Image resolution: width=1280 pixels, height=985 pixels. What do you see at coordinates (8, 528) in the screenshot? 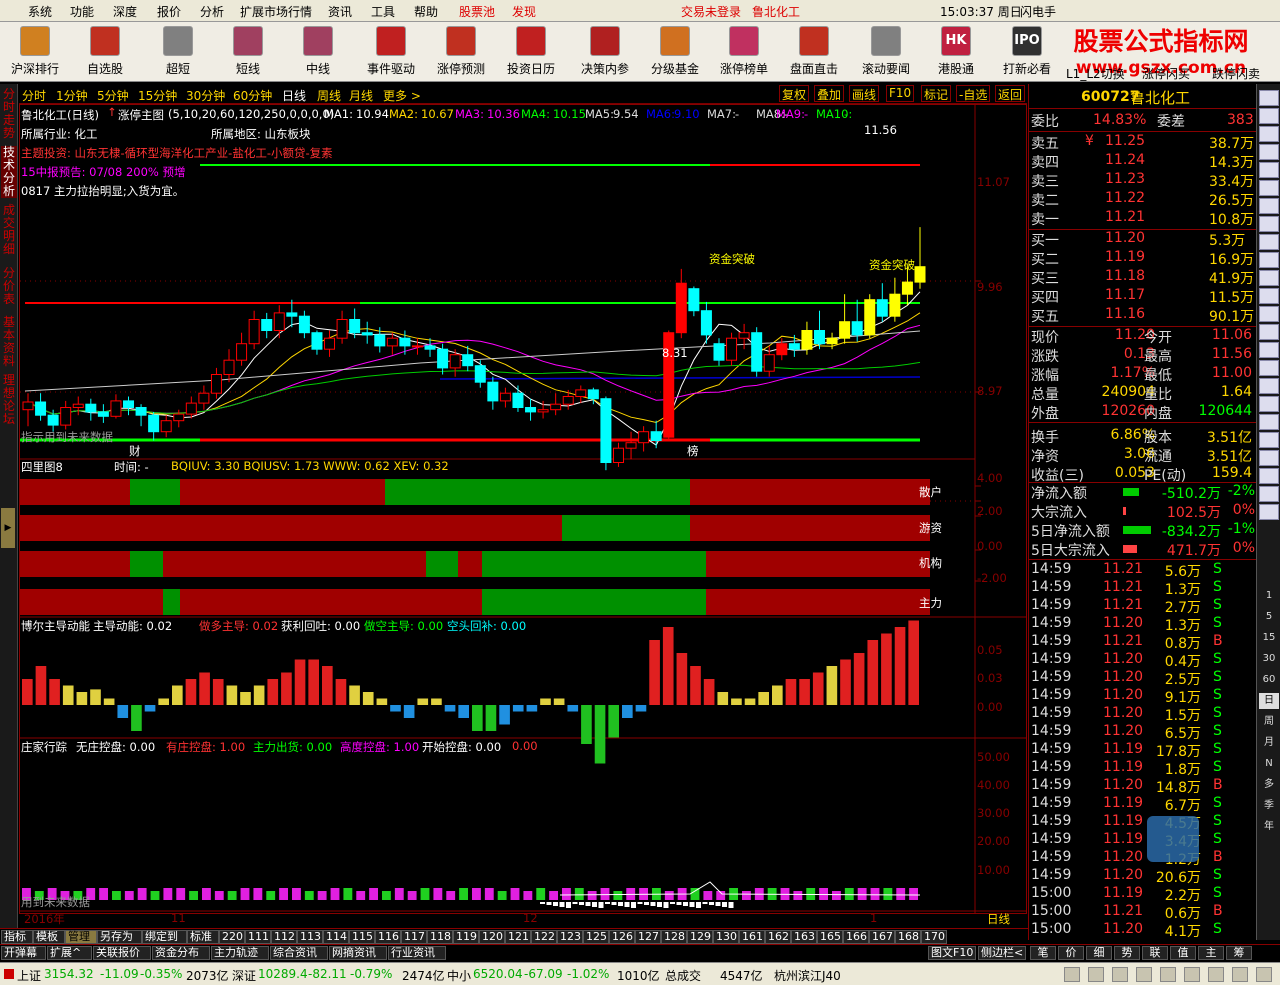
I see `collapse-arrow-icon: ▶` at bounding box center [8, 528].